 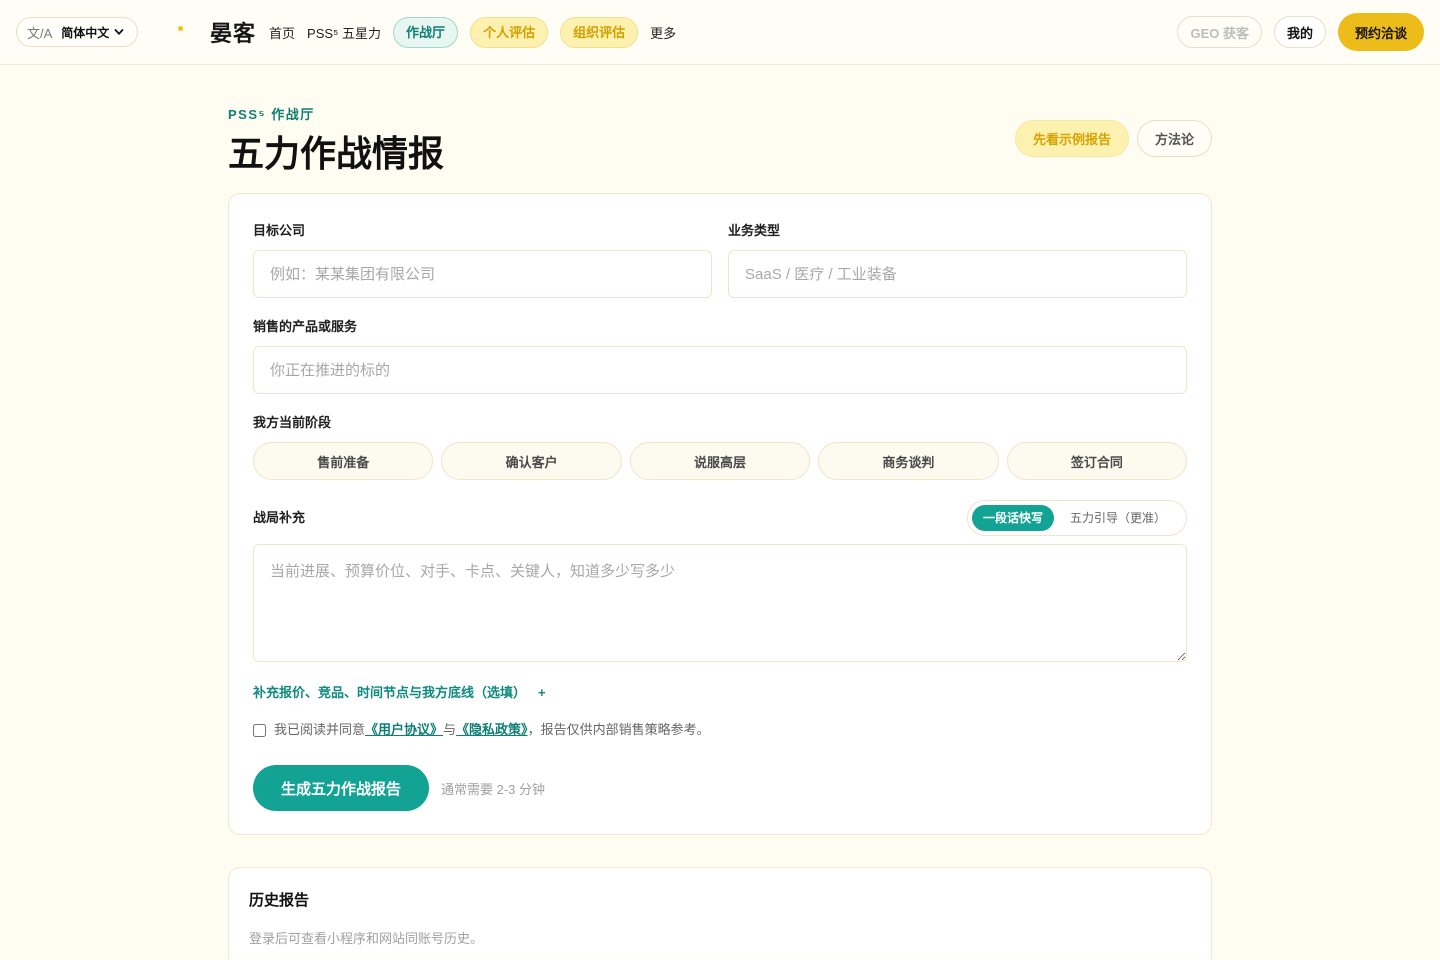 I want to click on nav-org-assessment: 组织评估, so click(x=599, y=32).